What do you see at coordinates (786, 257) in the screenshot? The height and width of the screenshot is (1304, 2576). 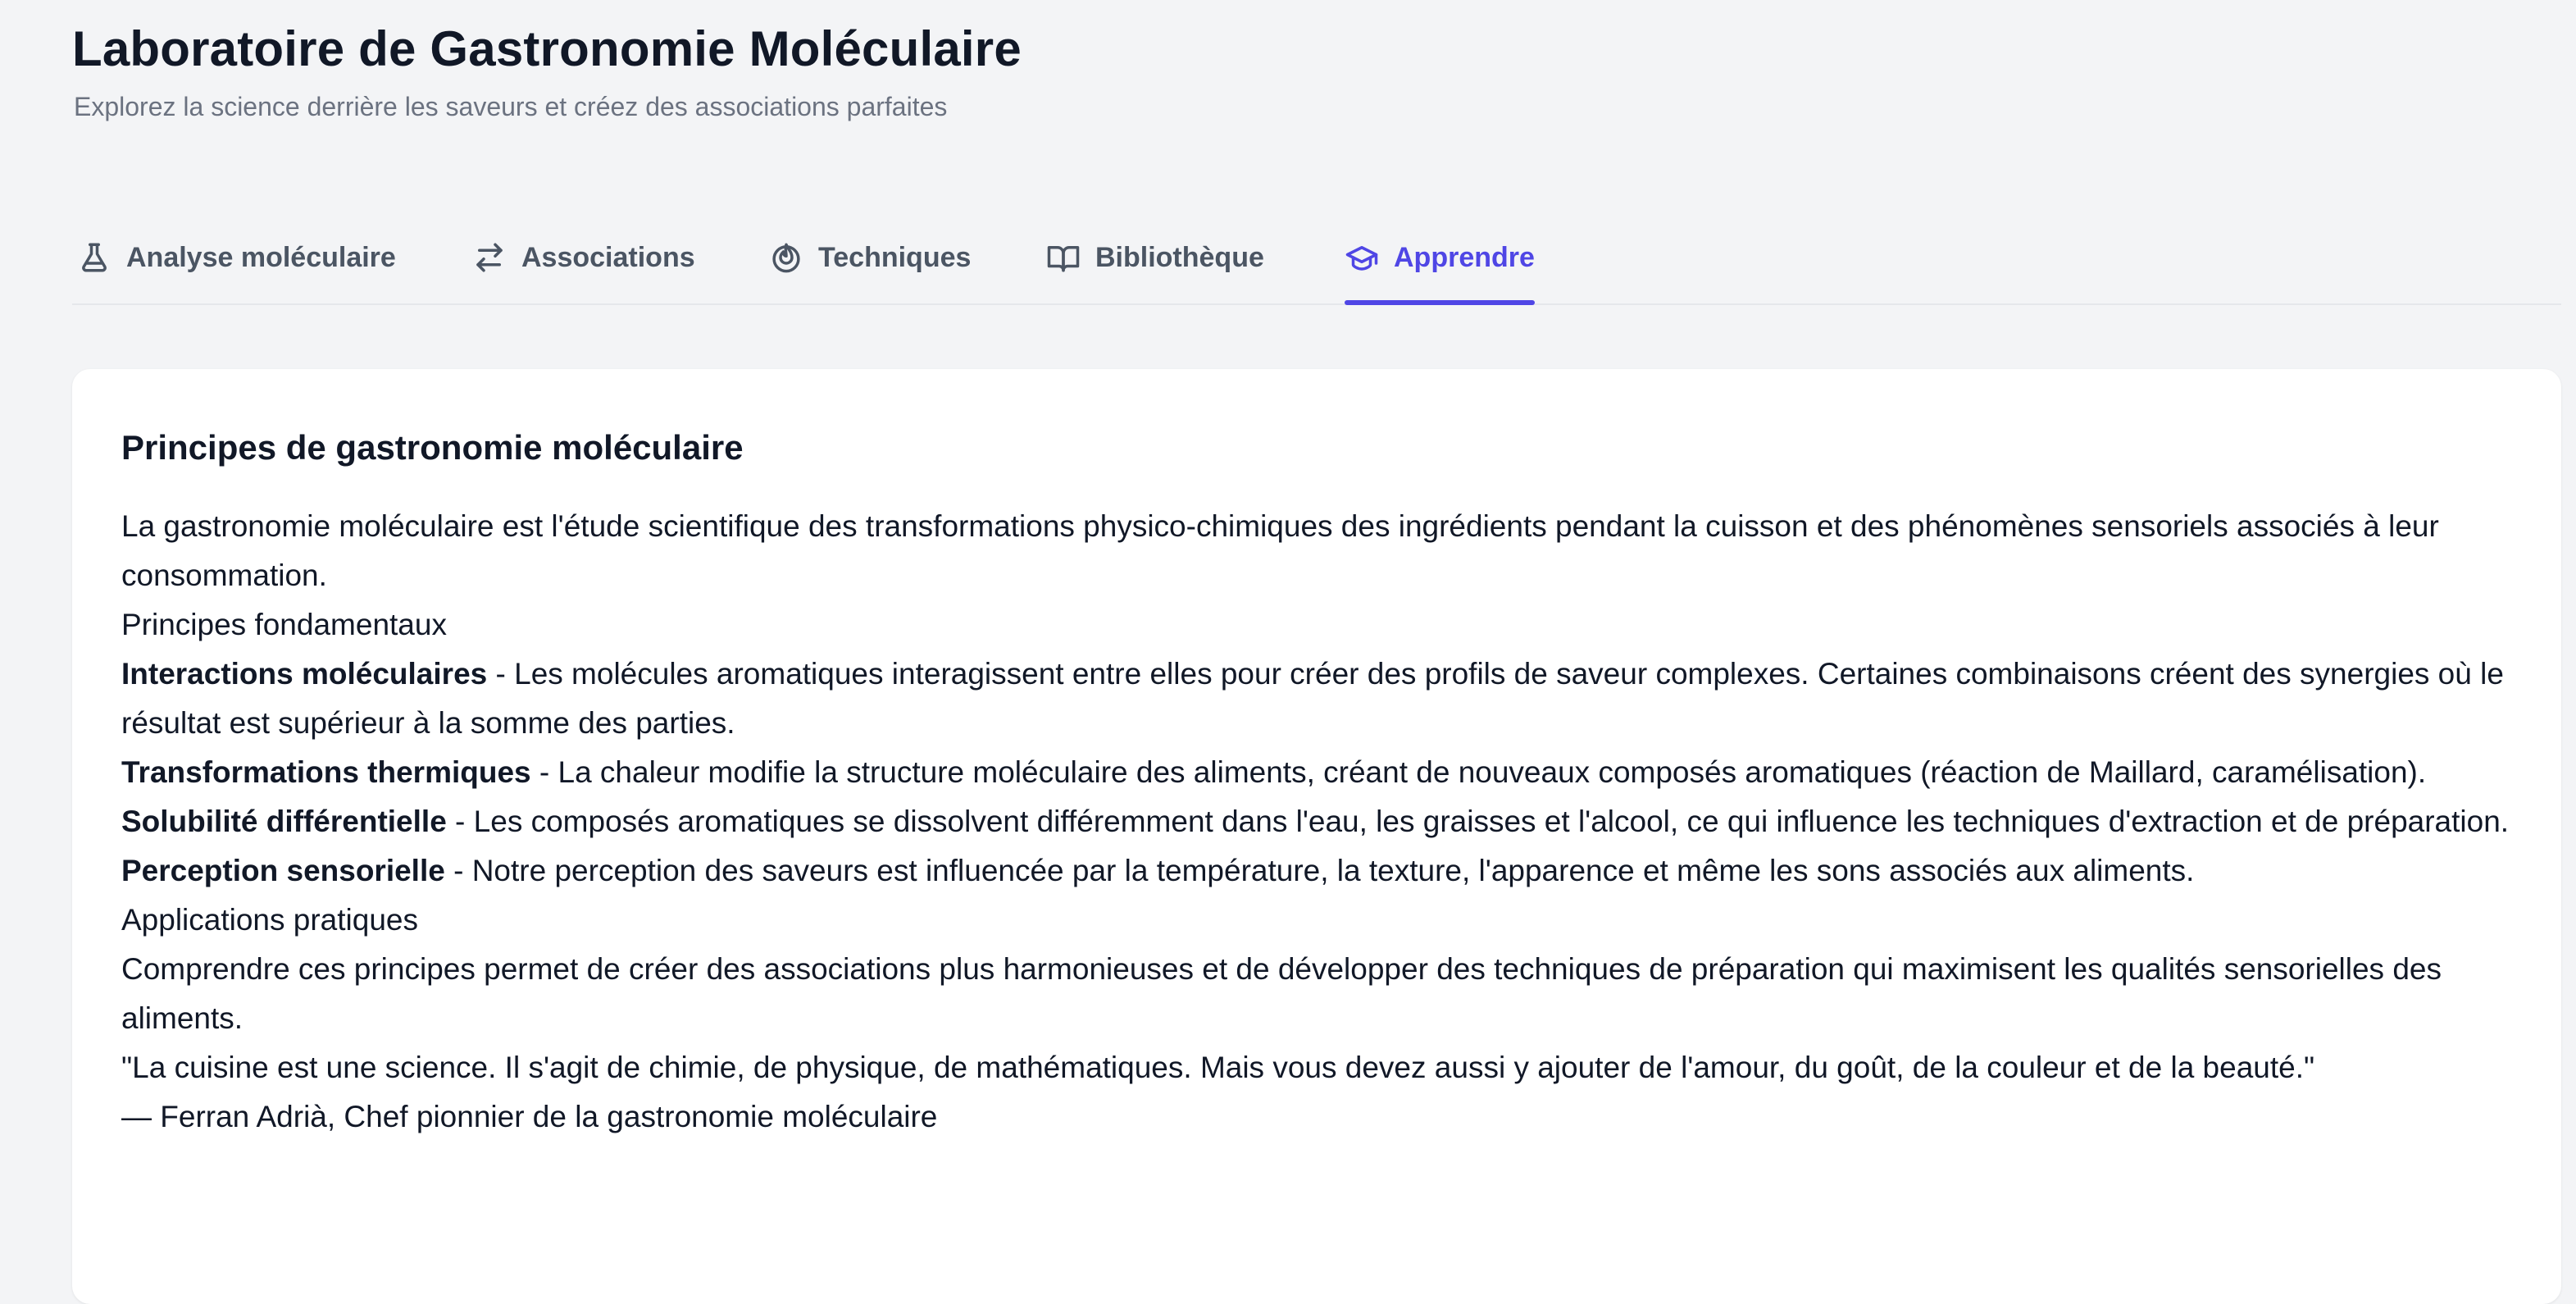 I see `flame-icon` at bounding box center [786, 257].